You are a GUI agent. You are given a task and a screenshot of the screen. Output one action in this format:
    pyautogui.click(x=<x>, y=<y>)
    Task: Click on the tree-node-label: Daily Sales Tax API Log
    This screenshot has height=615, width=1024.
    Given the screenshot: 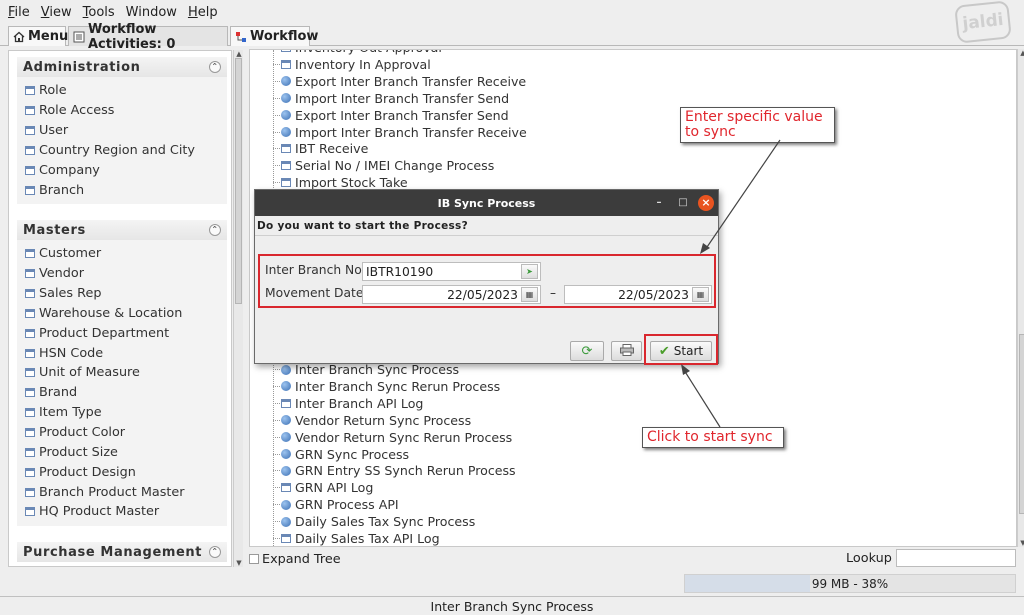 What is the action you would take?
    pyautogui.click(x=367, y=538)
    